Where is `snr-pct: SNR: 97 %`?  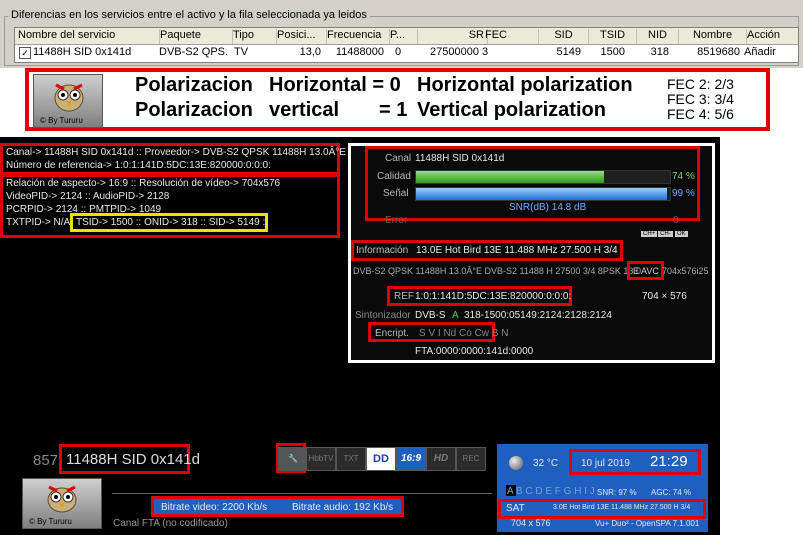
snr-pct: SNR: 97 % is located at coordinates (617, 492).